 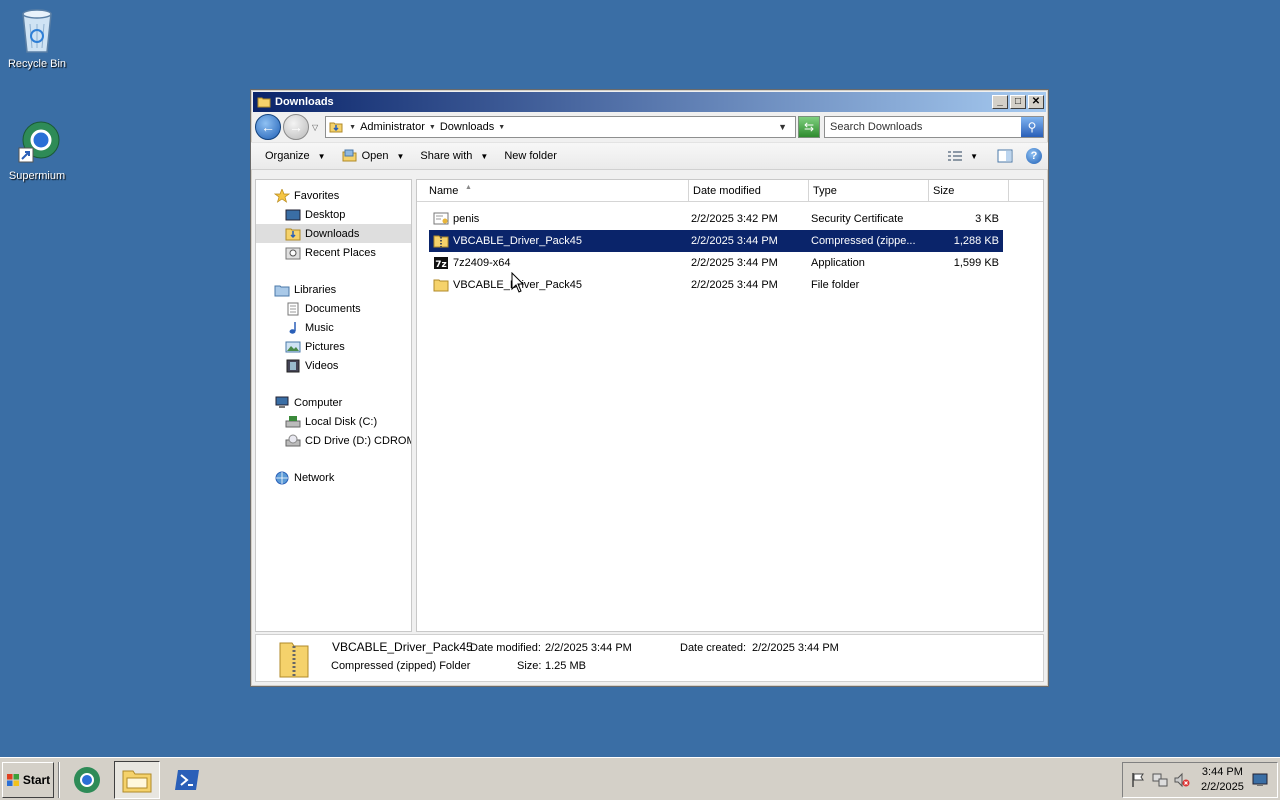 I want to click on file-date: 2/2/2025 3:42 PM, so click(x=734, y=219).